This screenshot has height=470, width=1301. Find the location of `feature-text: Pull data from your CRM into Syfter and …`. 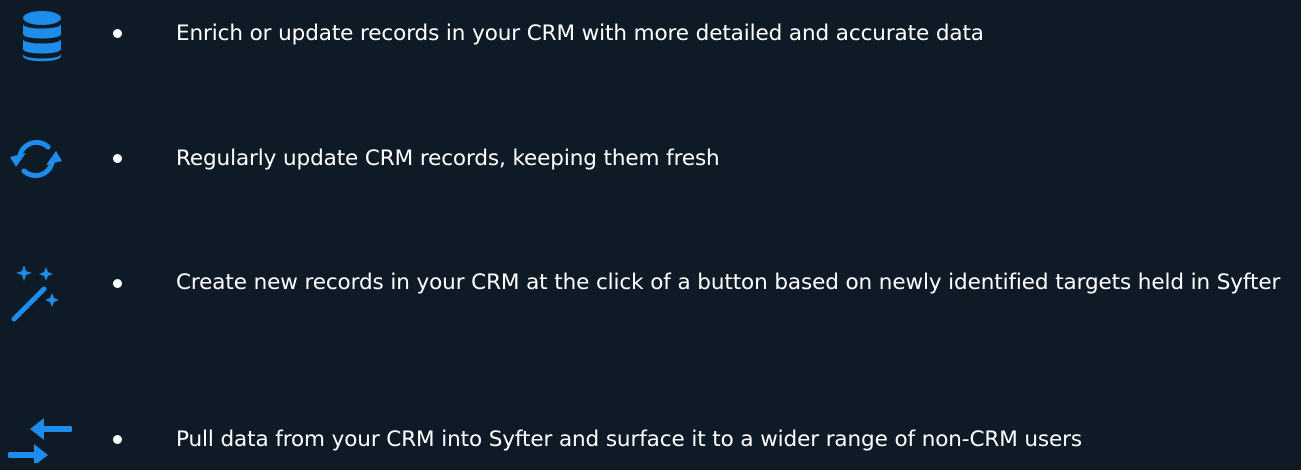

feature-text: Pull data from your CRM into Syfter and … is located at coordinates (629, 439).